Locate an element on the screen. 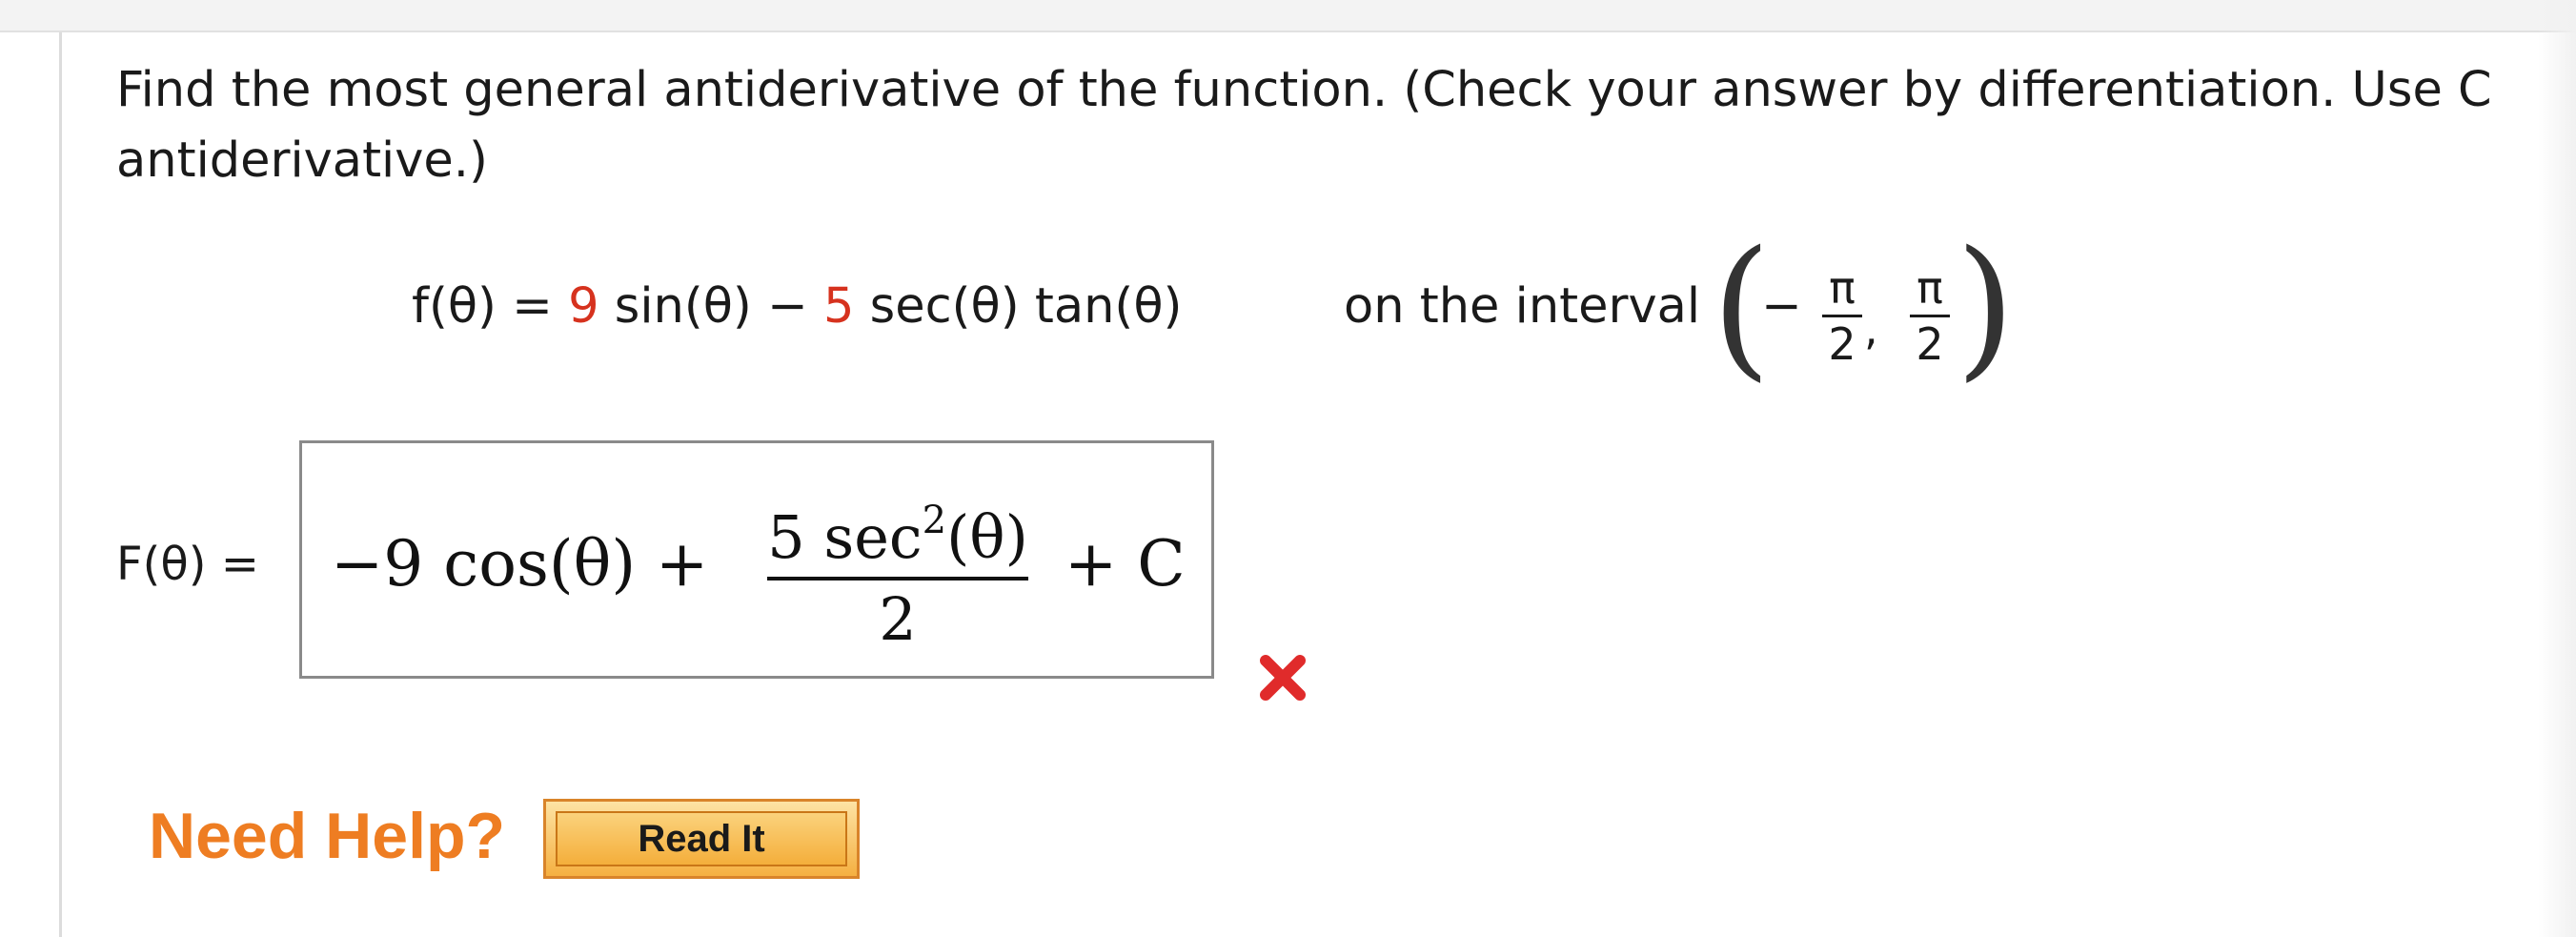 Image resolution: width=2576 pixels, height=937 pixels. interval-comma: , is located at coordinates (1871, 329).